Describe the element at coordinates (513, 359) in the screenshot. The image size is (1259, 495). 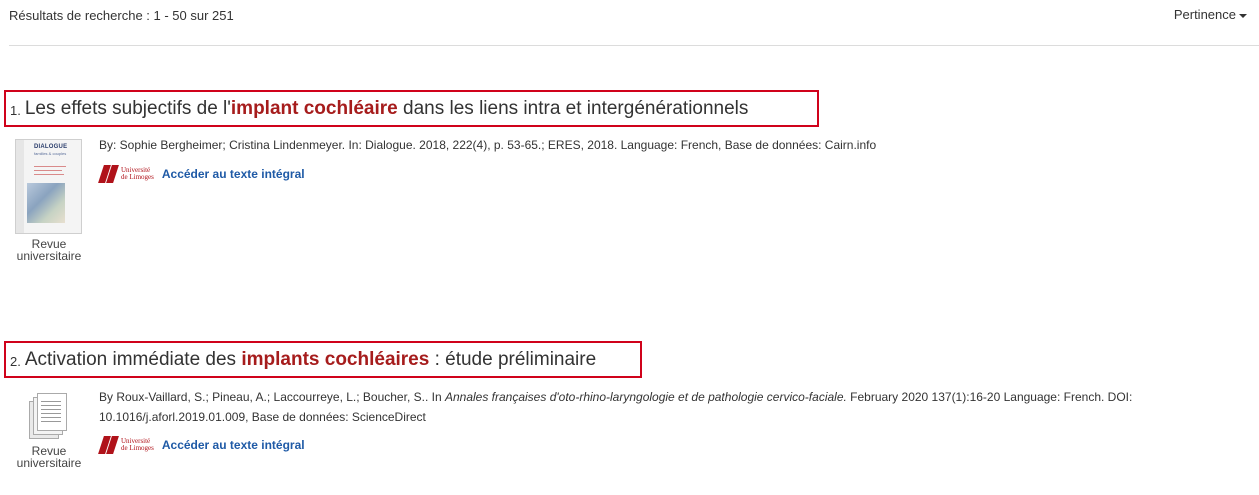
I see `title-part: : étude préliminaire` at that location.